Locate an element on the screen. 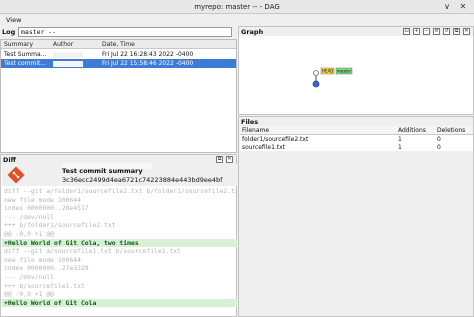 The height and width of the screenshot is (317, 474). commit-date: Fri Jul 22 16:28:43 2022 -0400 is located at coordinates (148, 54).